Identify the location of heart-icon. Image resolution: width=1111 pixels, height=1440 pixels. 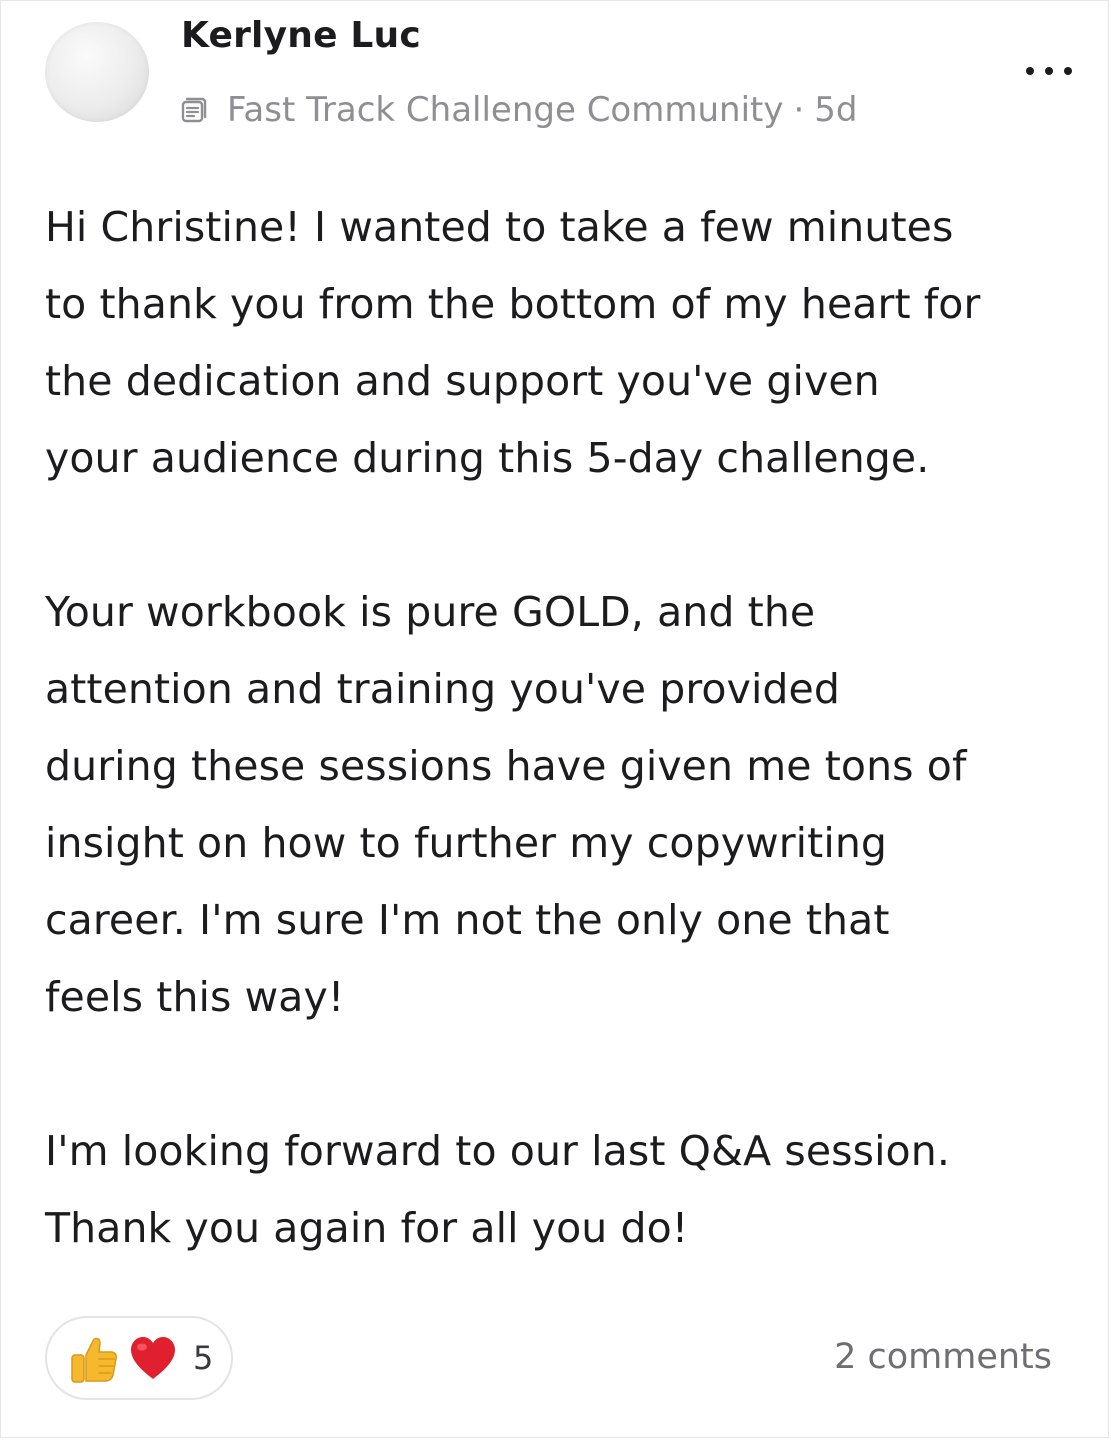
(153, 1358).